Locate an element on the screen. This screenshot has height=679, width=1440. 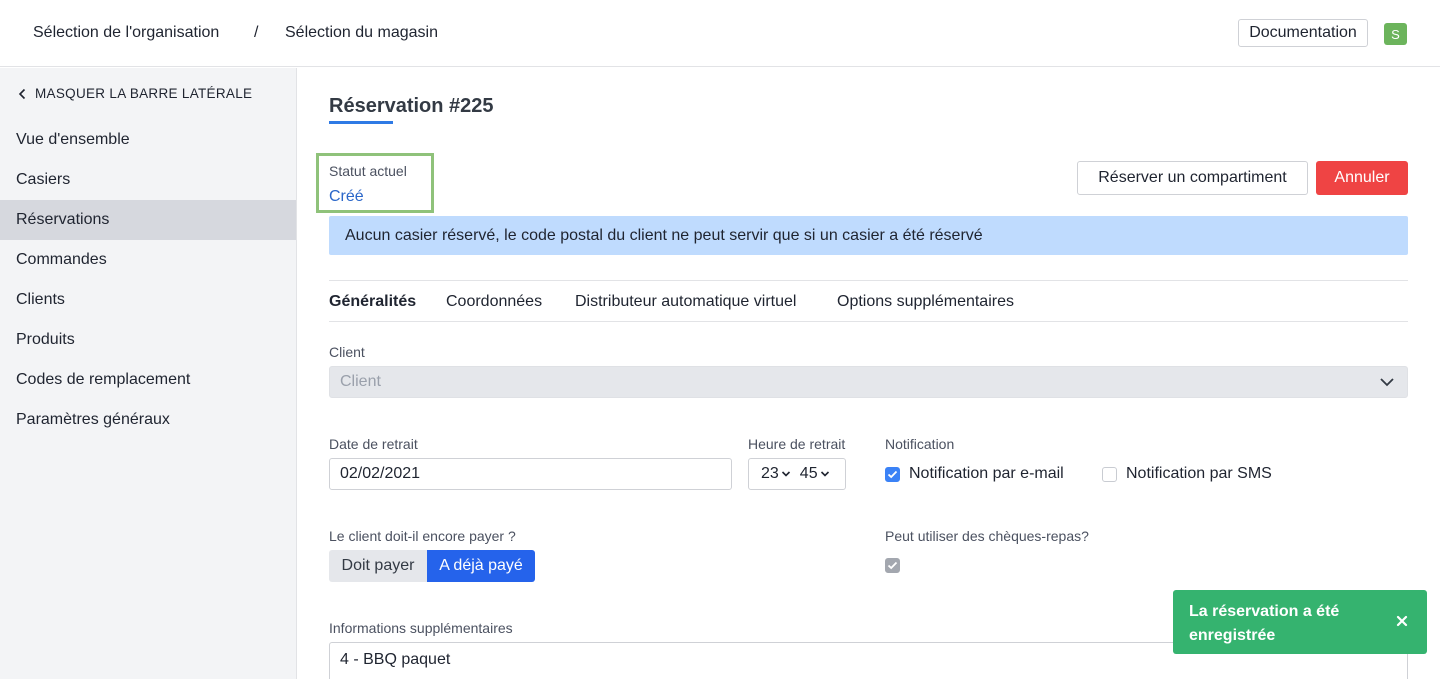
meal-vouchers-label: Peut utiliser des chèques-repas? is located at coordinates (987, 536).